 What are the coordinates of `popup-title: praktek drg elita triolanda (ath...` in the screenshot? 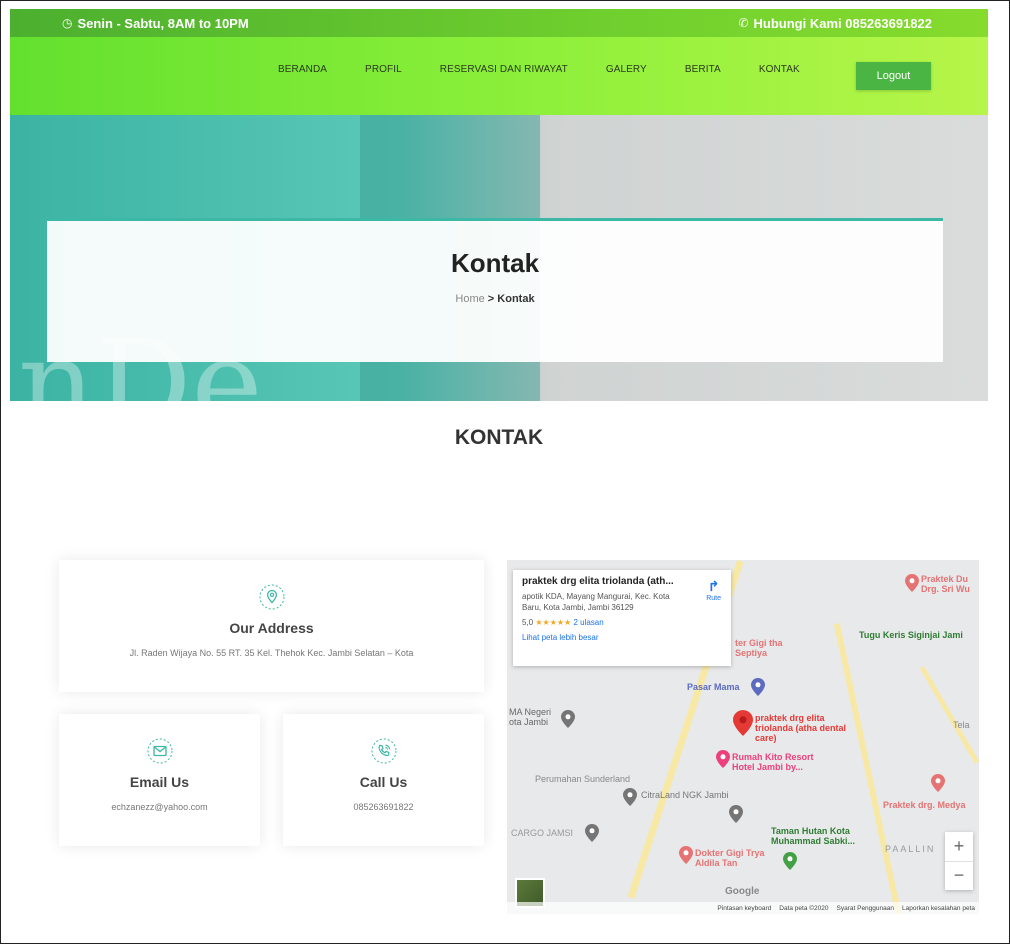 It's located at (598, 581).